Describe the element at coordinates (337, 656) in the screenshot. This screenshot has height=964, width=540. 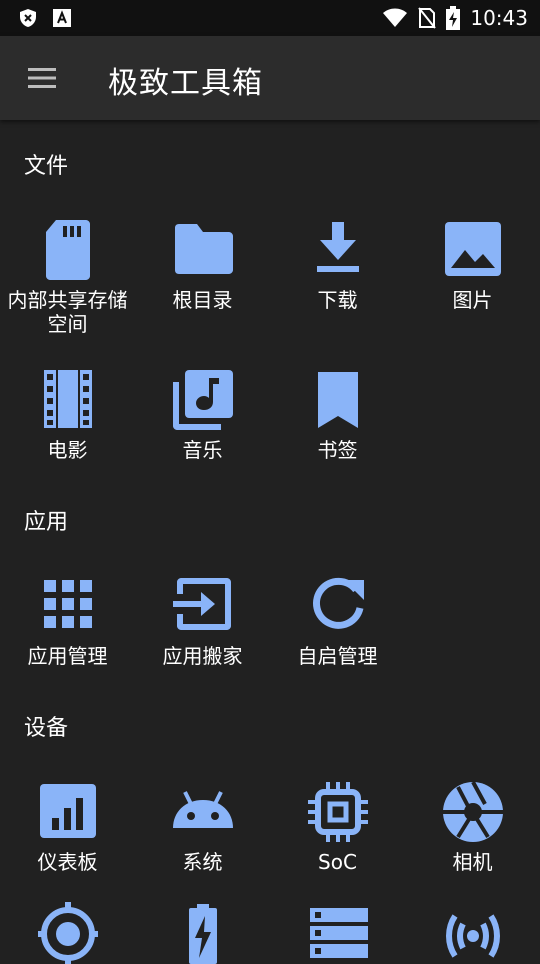
I see `item-label: 自启管理` at that location.